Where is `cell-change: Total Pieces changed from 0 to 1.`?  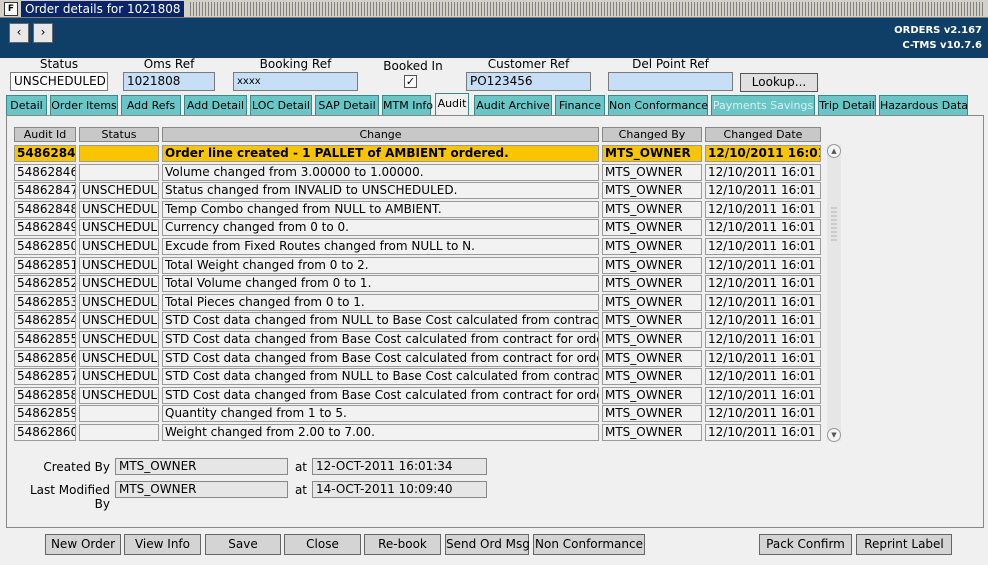 cell-change: Total Pieces changed from 0 to 1. is located at coordinates (380, 302).